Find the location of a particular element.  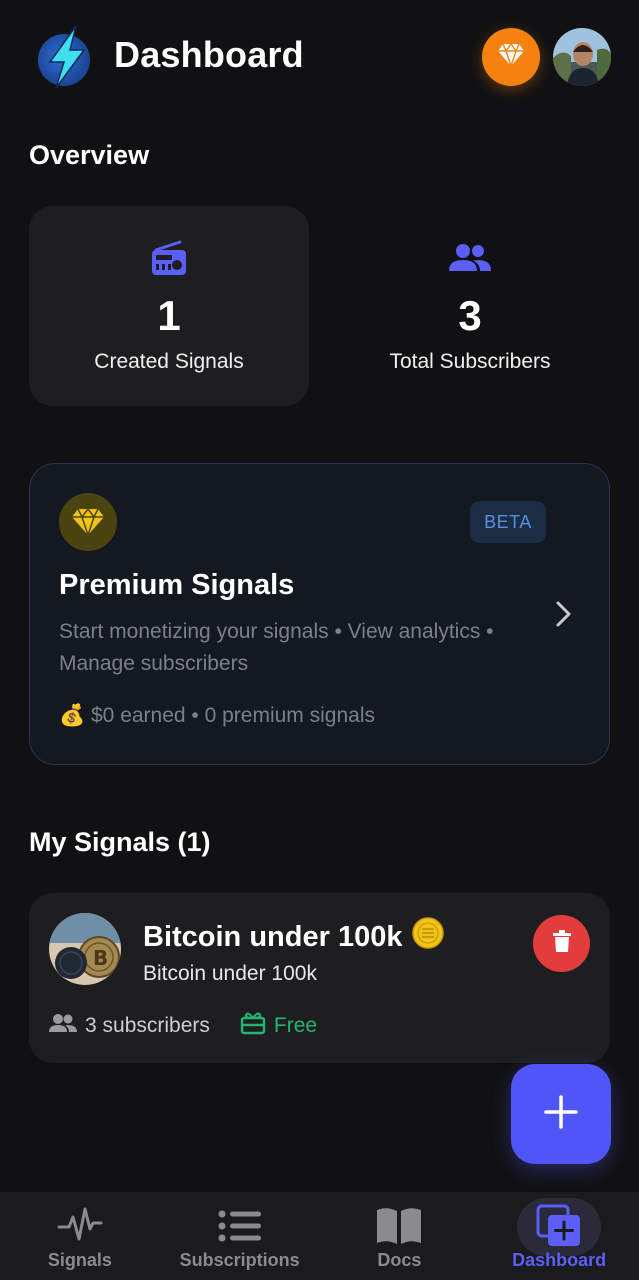

signal-price: Free is located at coordinates (278, 1026).